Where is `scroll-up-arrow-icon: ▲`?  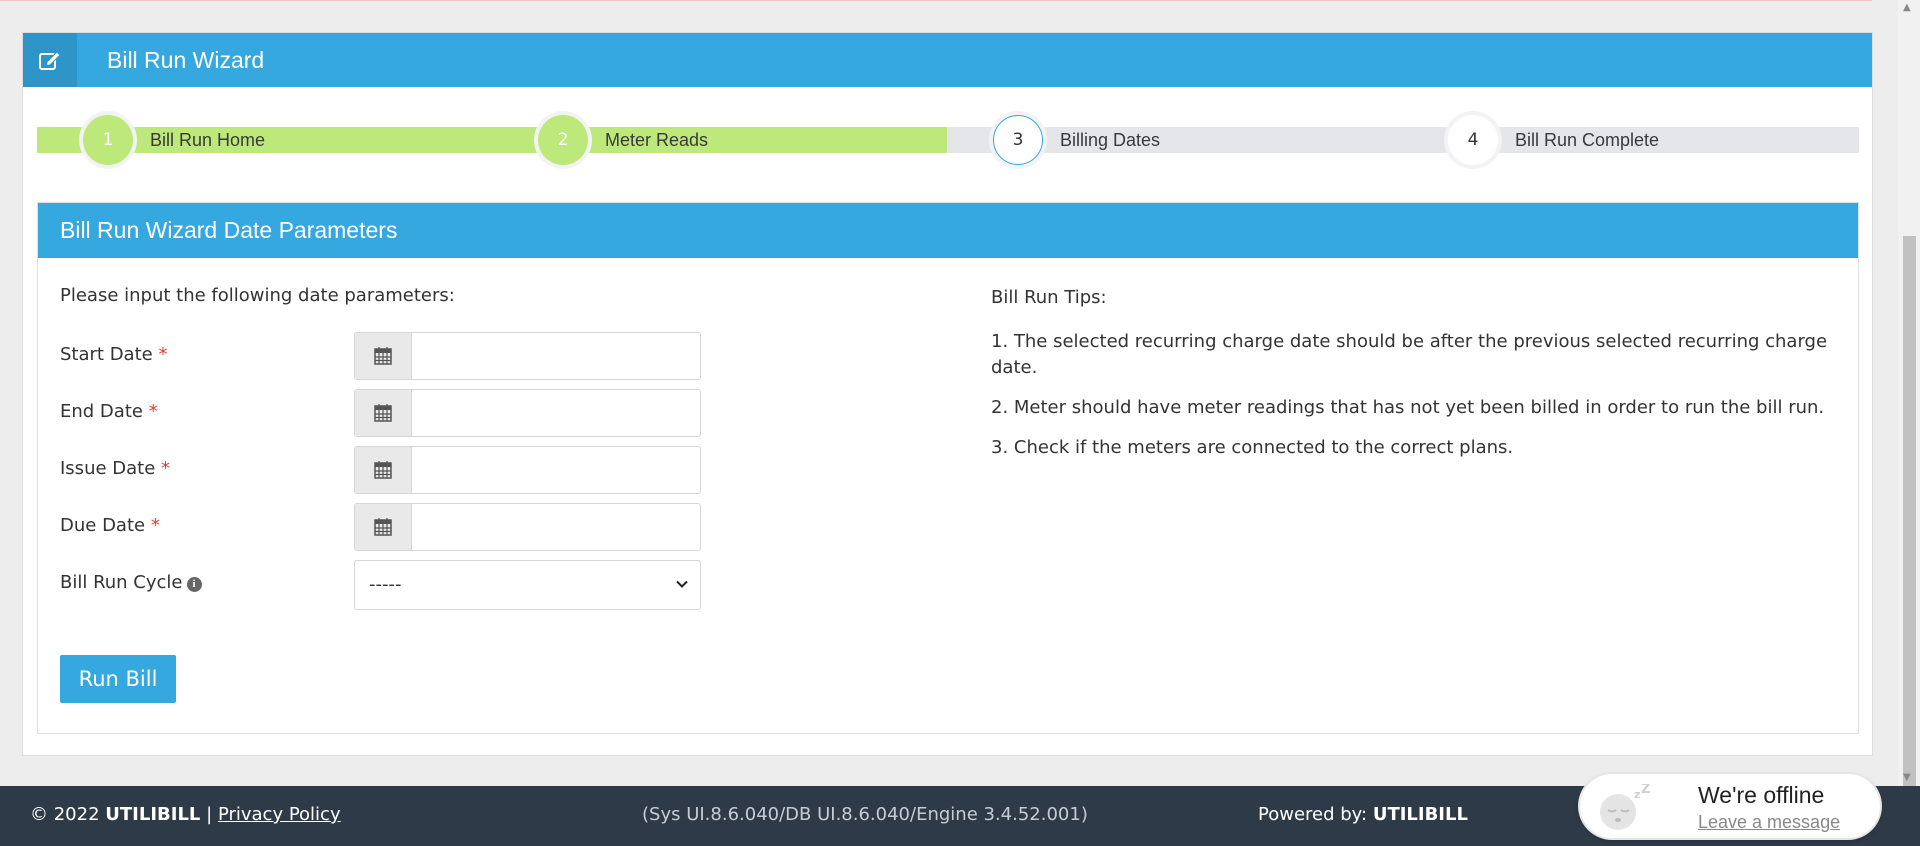
scroll-up-arrow-icon: ▲ is located at coordinates (1907, 8).